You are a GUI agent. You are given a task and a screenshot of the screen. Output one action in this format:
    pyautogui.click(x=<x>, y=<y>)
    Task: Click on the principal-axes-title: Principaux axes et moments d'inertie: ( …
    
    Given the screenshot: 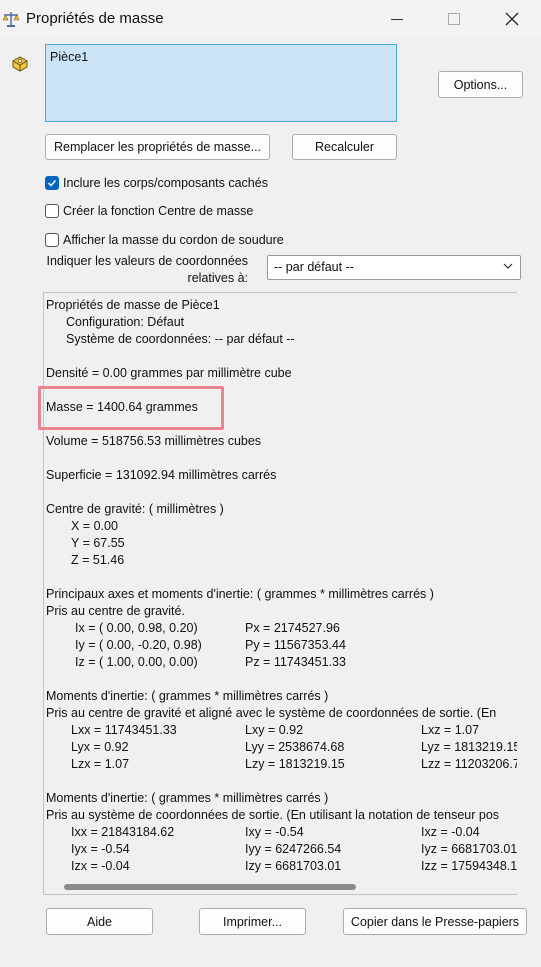 What is the action you would take?
    pyautogui.click(x=240, y=594)
    